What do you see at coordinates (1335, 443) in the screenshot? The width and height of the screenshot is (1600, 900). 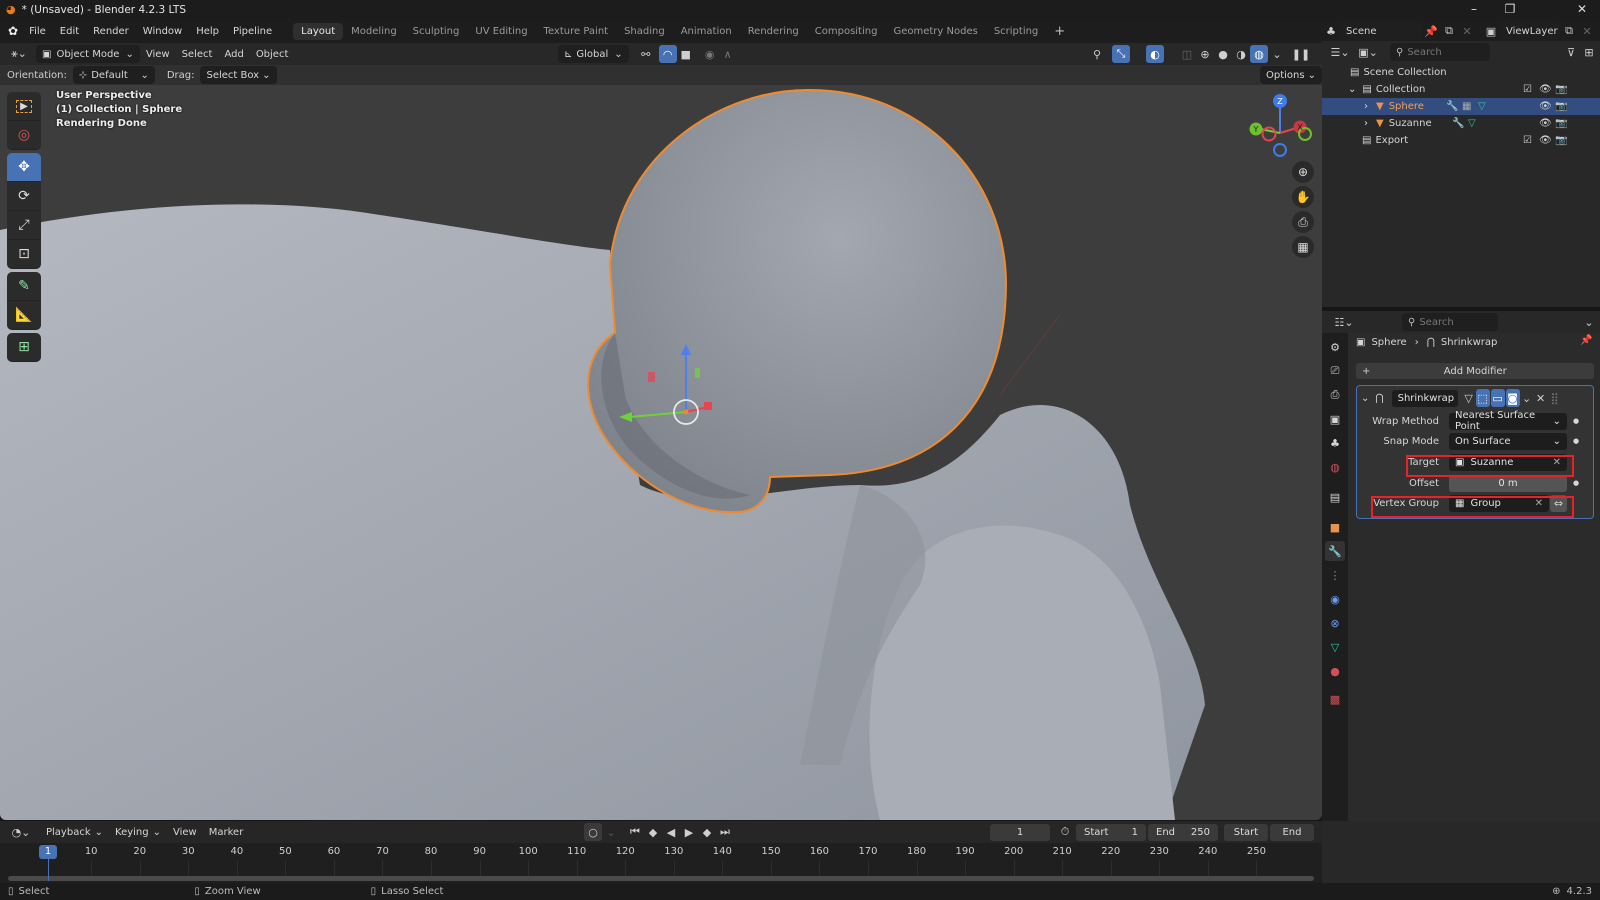 I see `scene-tab-icon: ♣` at bounding box center [1335, 443].